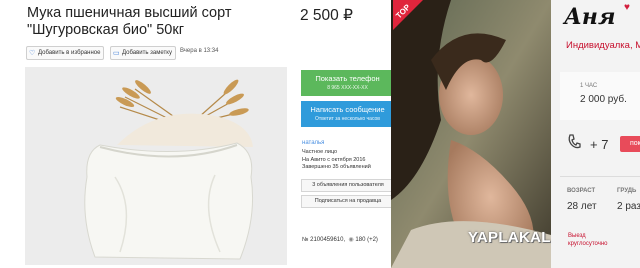 The width and height of the screenshot is (640, 268). Describe the element at coordinates (199, 51) in the screenshot. I see `posted-time: Вчера в 13:34` at that location.